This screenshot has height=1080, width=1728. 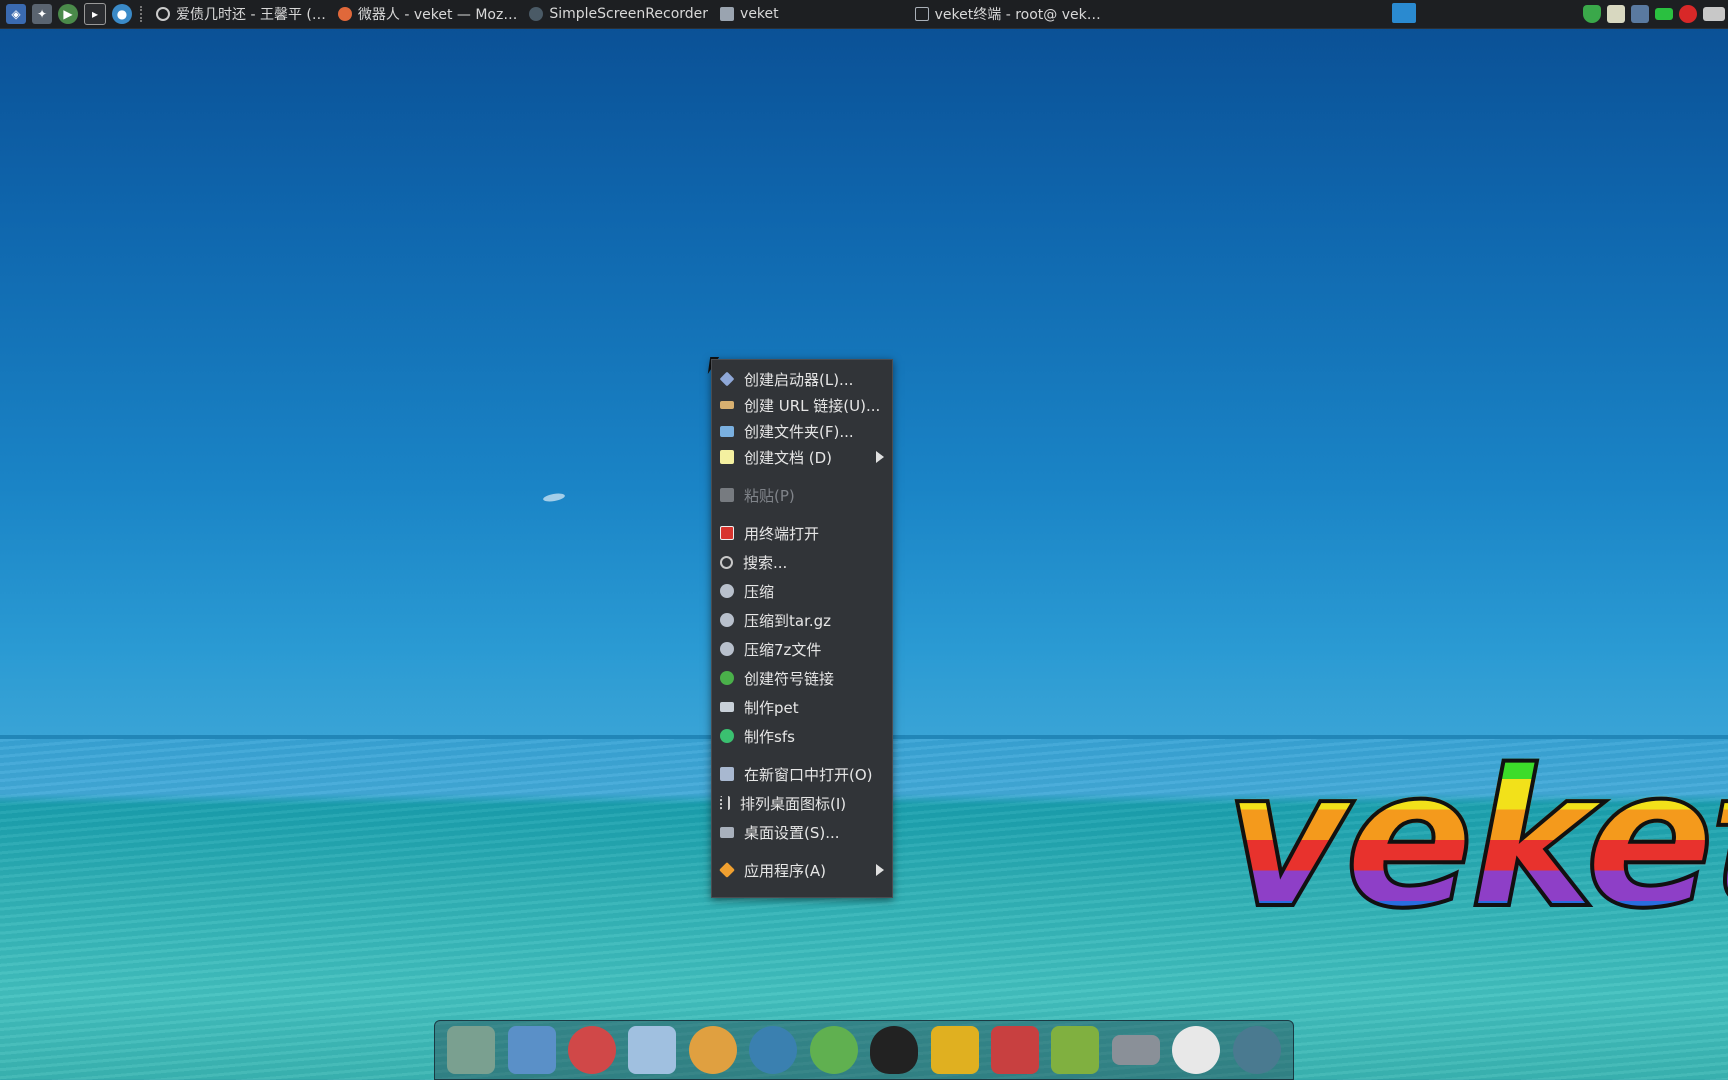 What do you see at coordinates (727, 495) in the screenshot?
I see `paste-icon` at bounding box center [727, 495].